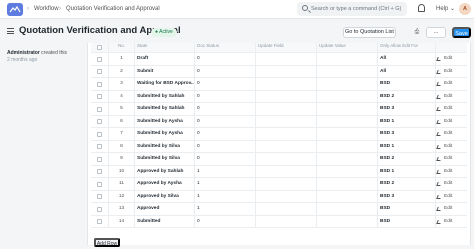 The height and width of the screenshot is (249, 474). What do you see at coordinates (107, 242) in the screenshot?
I see `add-row-button: Add Row` at bounding box center [107, 242].